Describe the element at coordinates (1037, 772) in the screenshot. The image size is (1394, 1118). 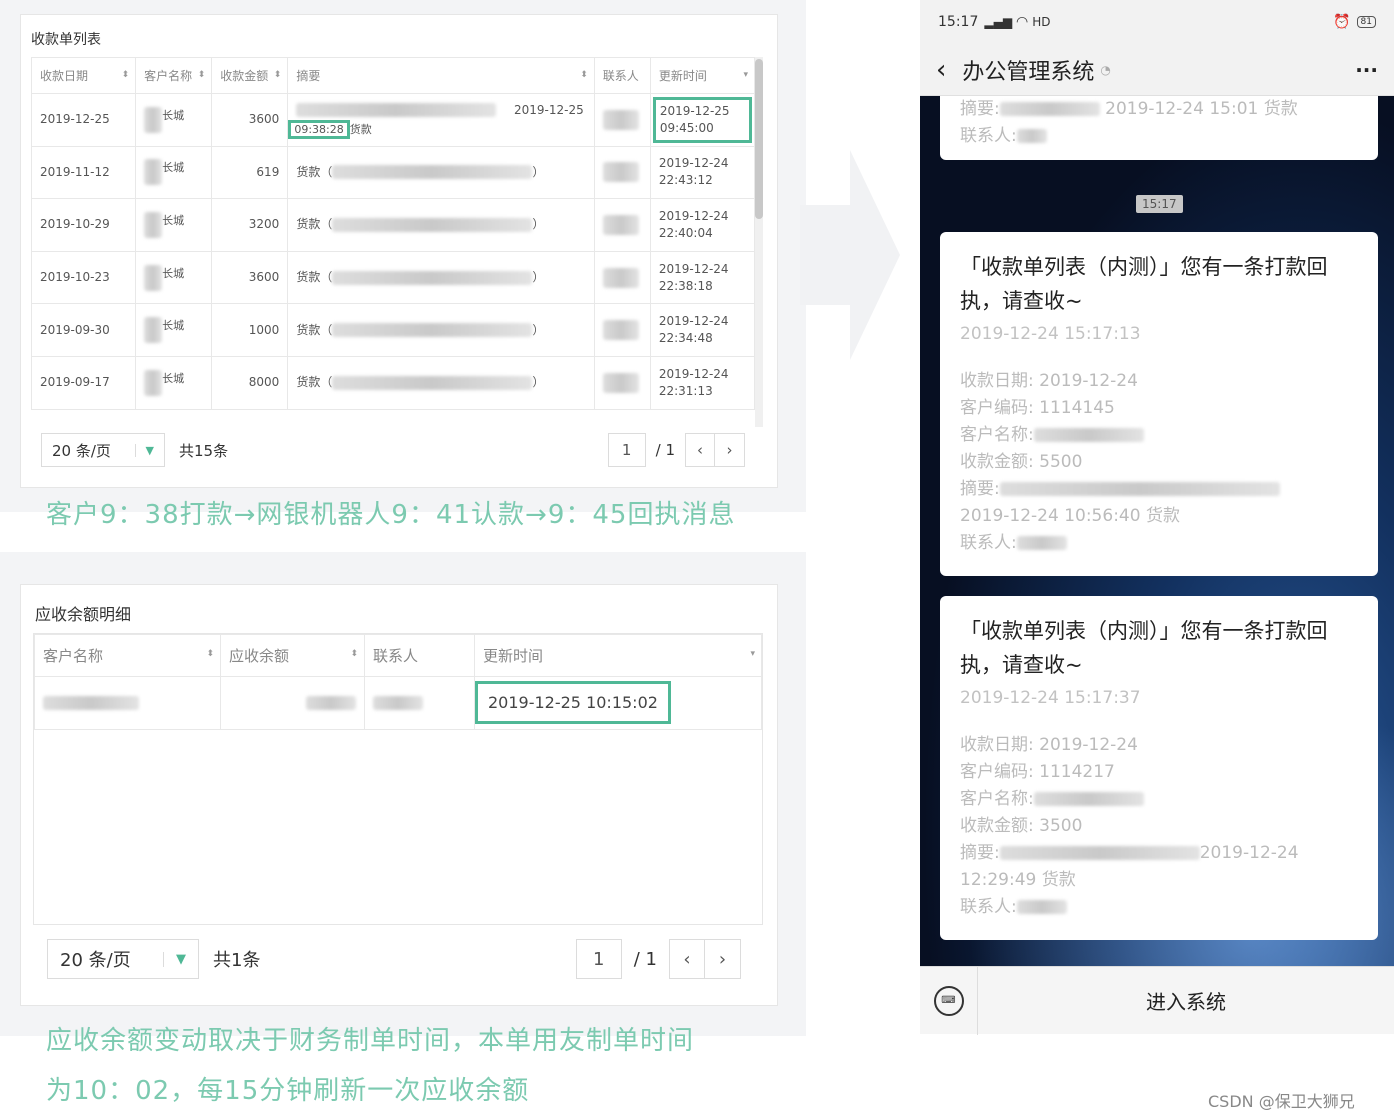
I see `message-customer-code: 客户编码: 1114217` at that location.